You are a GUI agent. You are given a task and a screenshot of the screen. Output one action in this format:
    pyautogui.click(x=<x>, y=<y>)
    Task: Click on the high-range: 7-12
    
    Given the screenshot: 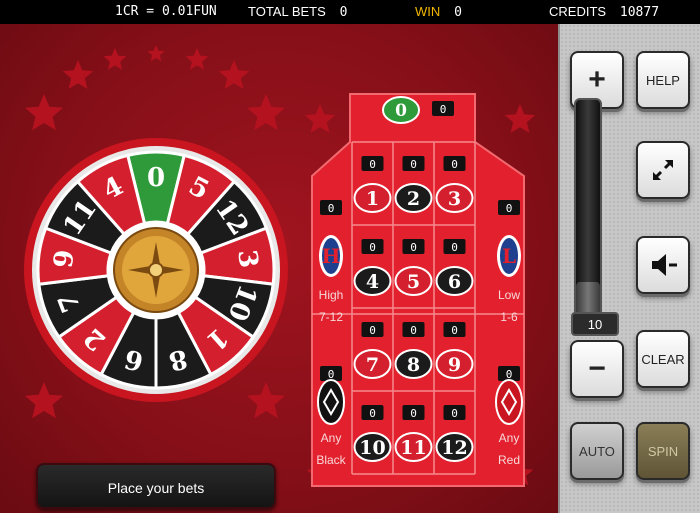 What is the action you would take?
    pyautogui.click(x=331, y=317)
    